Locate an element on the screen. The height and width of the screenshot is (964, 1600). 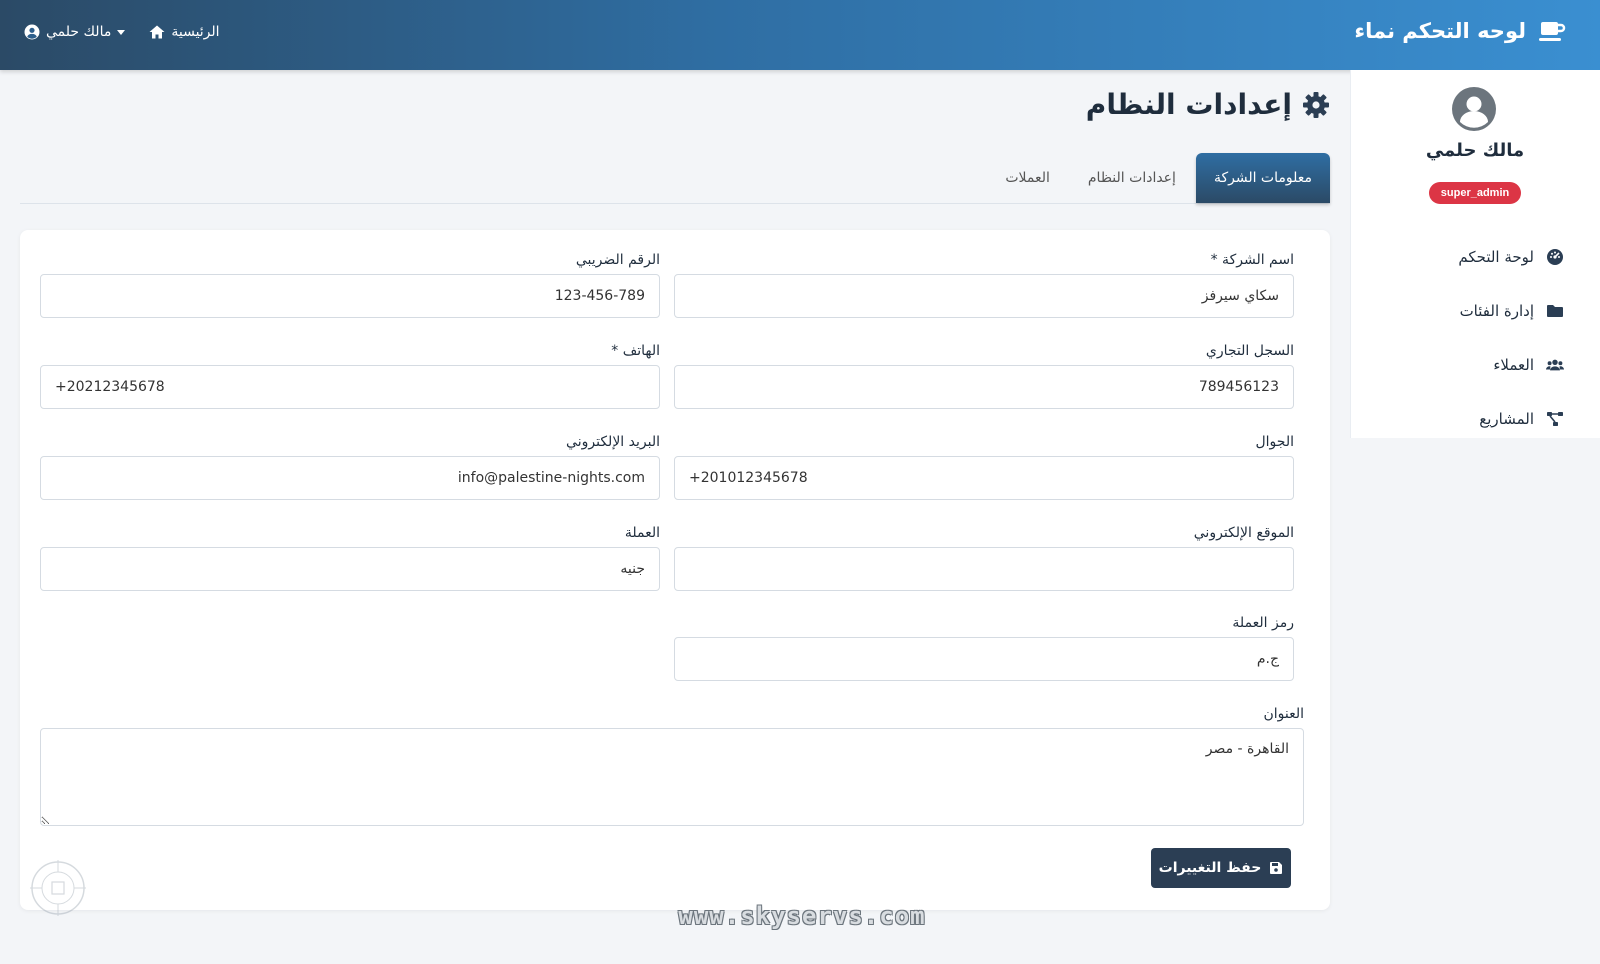
website-input is located at coordinates (984, 569).